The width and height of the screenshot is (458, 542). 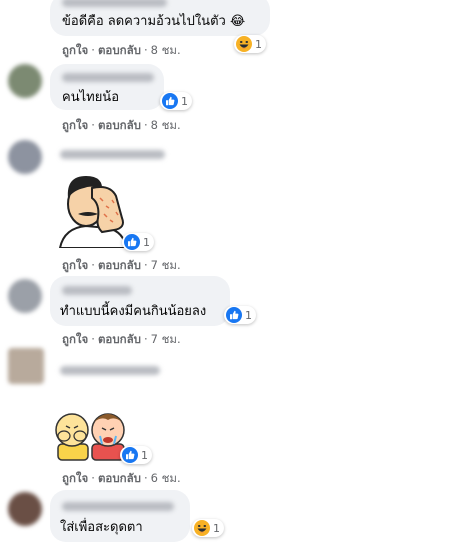 What do you see at coordinates (91, 97) in the screenshot?
I see `comment-text: คนไทยน้อ` at bounding box center [91, 97].